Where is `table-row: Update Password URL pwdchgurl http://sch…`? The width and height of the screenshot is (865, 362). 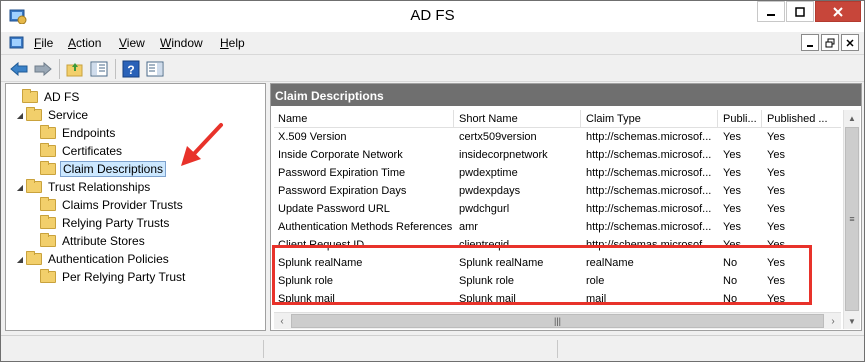 table-row: Update Password URL pwdchgurl http://sch… is located at coordinates (557, 209).